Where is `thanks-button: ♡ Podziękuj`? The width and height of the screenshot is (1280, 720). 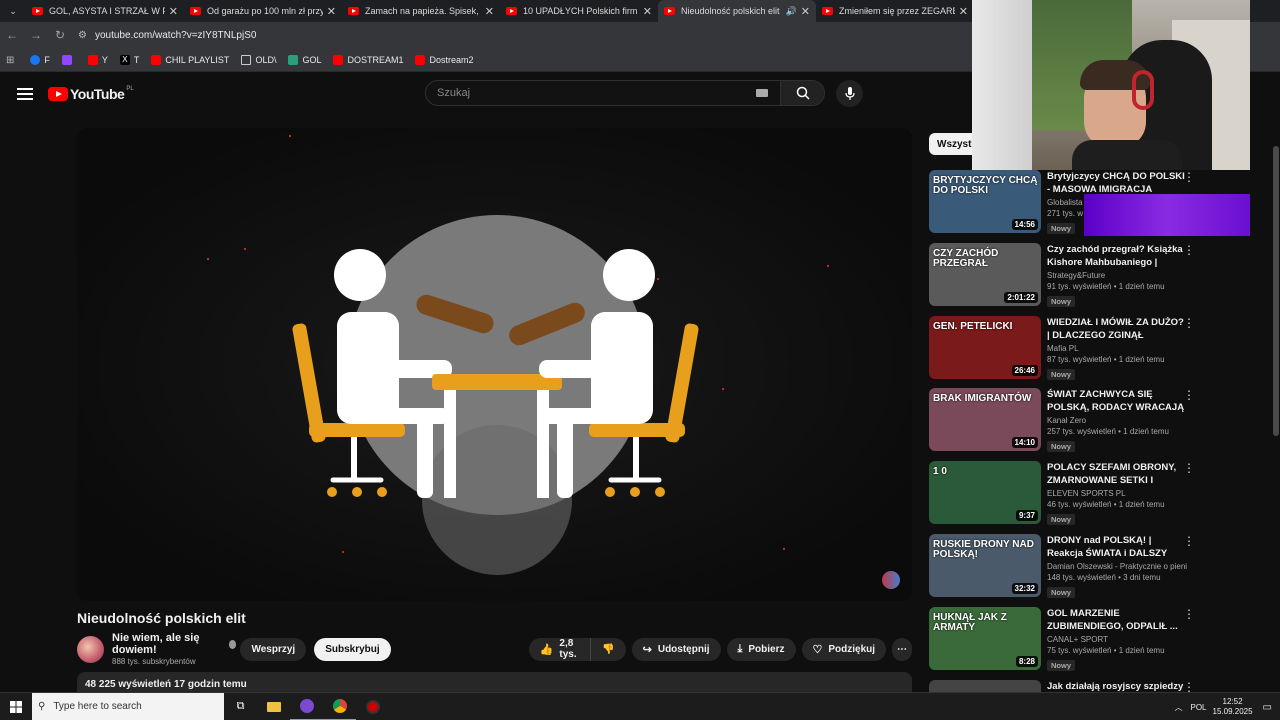
thanks-button: ♡ Podziękuj is located at coordinates (844, 649).